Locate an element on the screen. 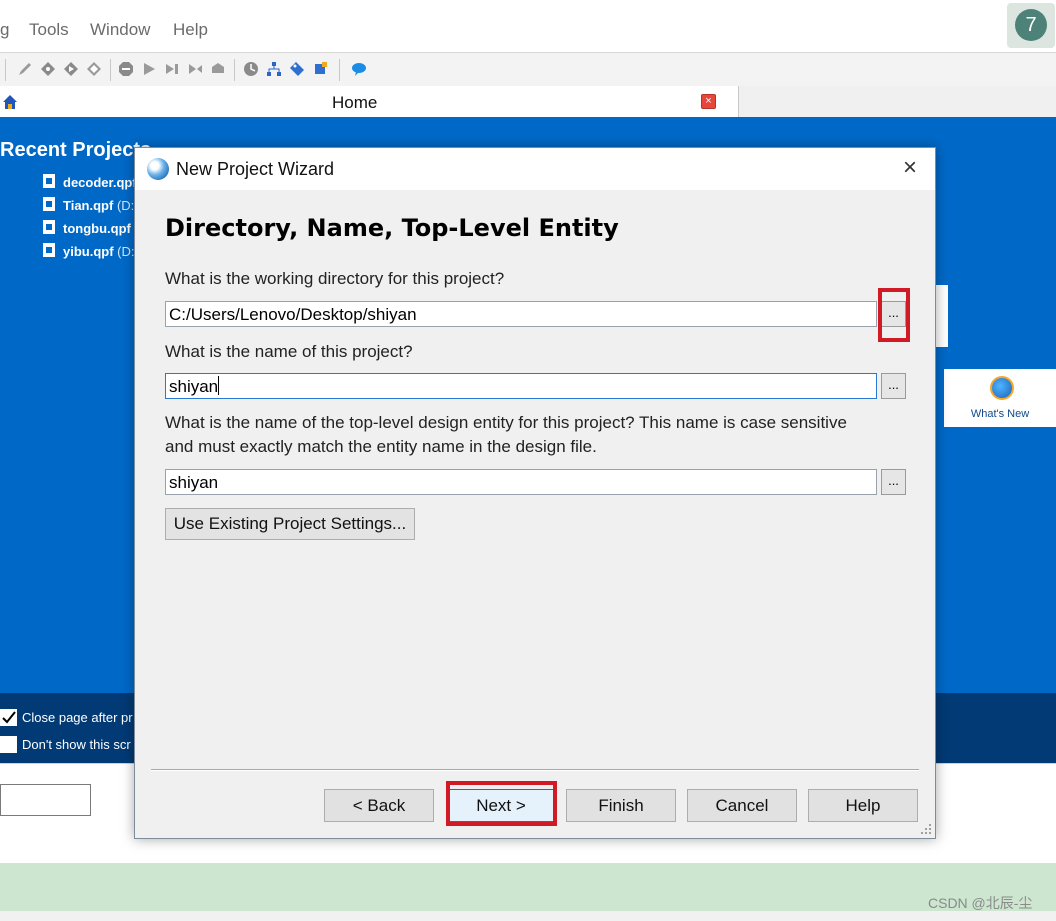  globe-icon is located at coordinates (1002, 388).